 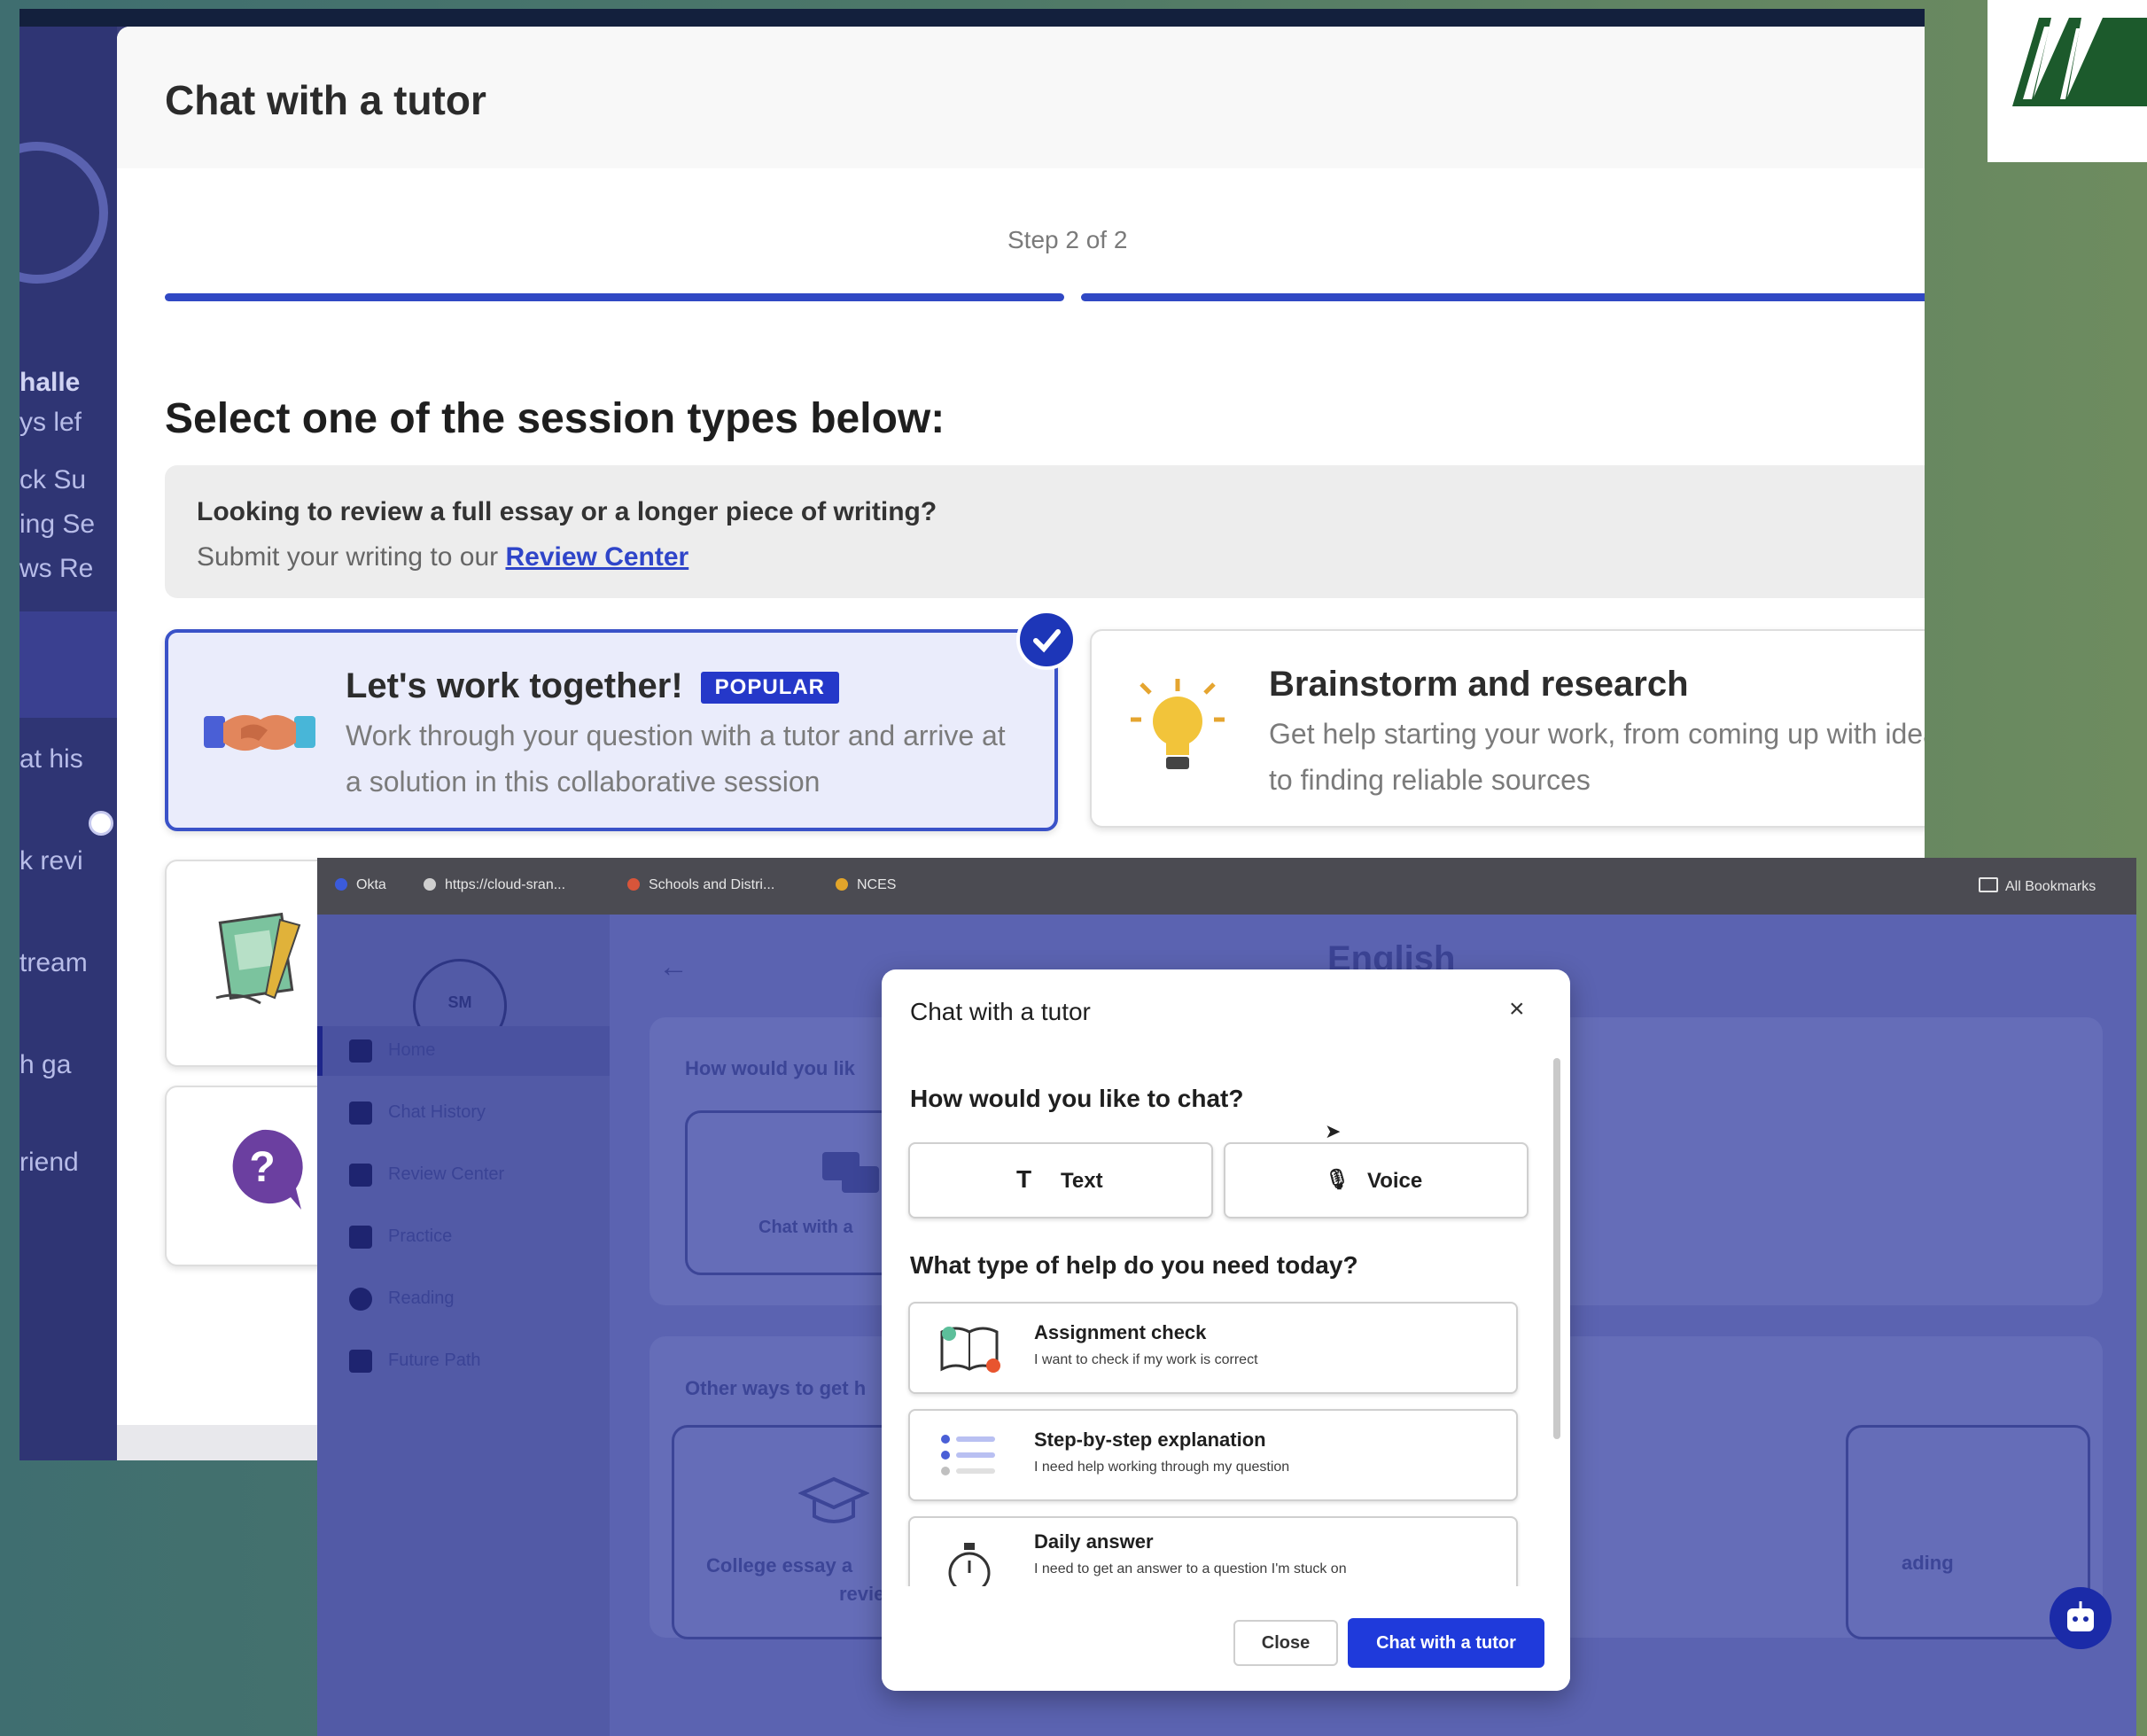 I want to click on mouse-cursor-icon: ➤, so click(x=1333, y=1131).